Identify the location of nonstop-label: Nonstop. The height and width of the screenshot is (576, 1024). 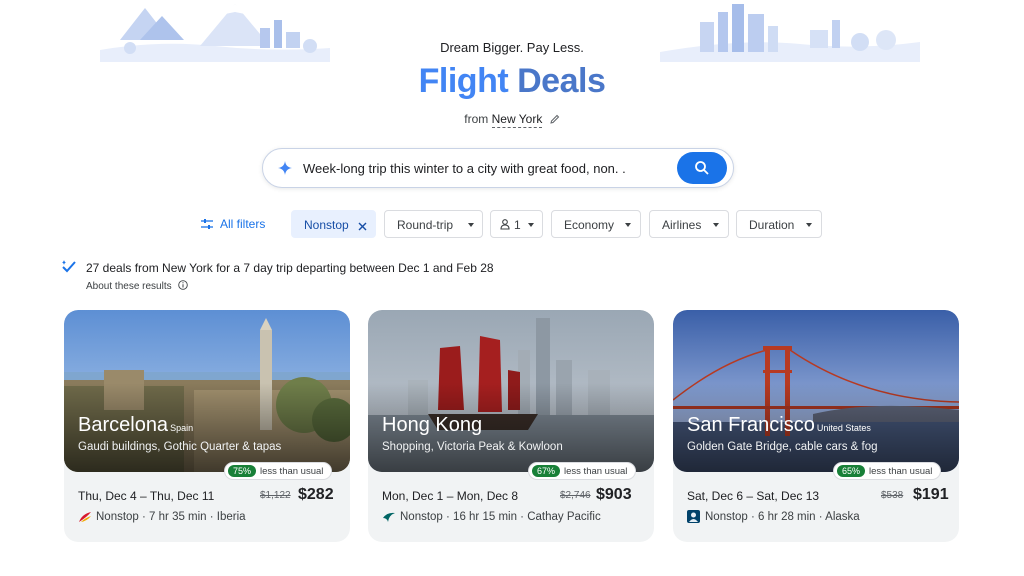
(326, 225).